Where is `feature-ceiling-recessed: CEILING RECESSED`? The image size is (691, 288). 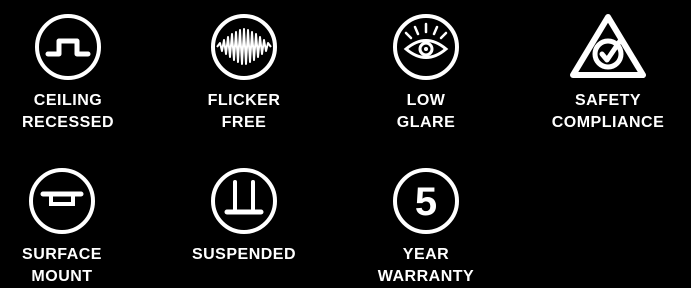 feature-ceiling-recessed: CEILING RECESSED is located at coordinates (74, 73).